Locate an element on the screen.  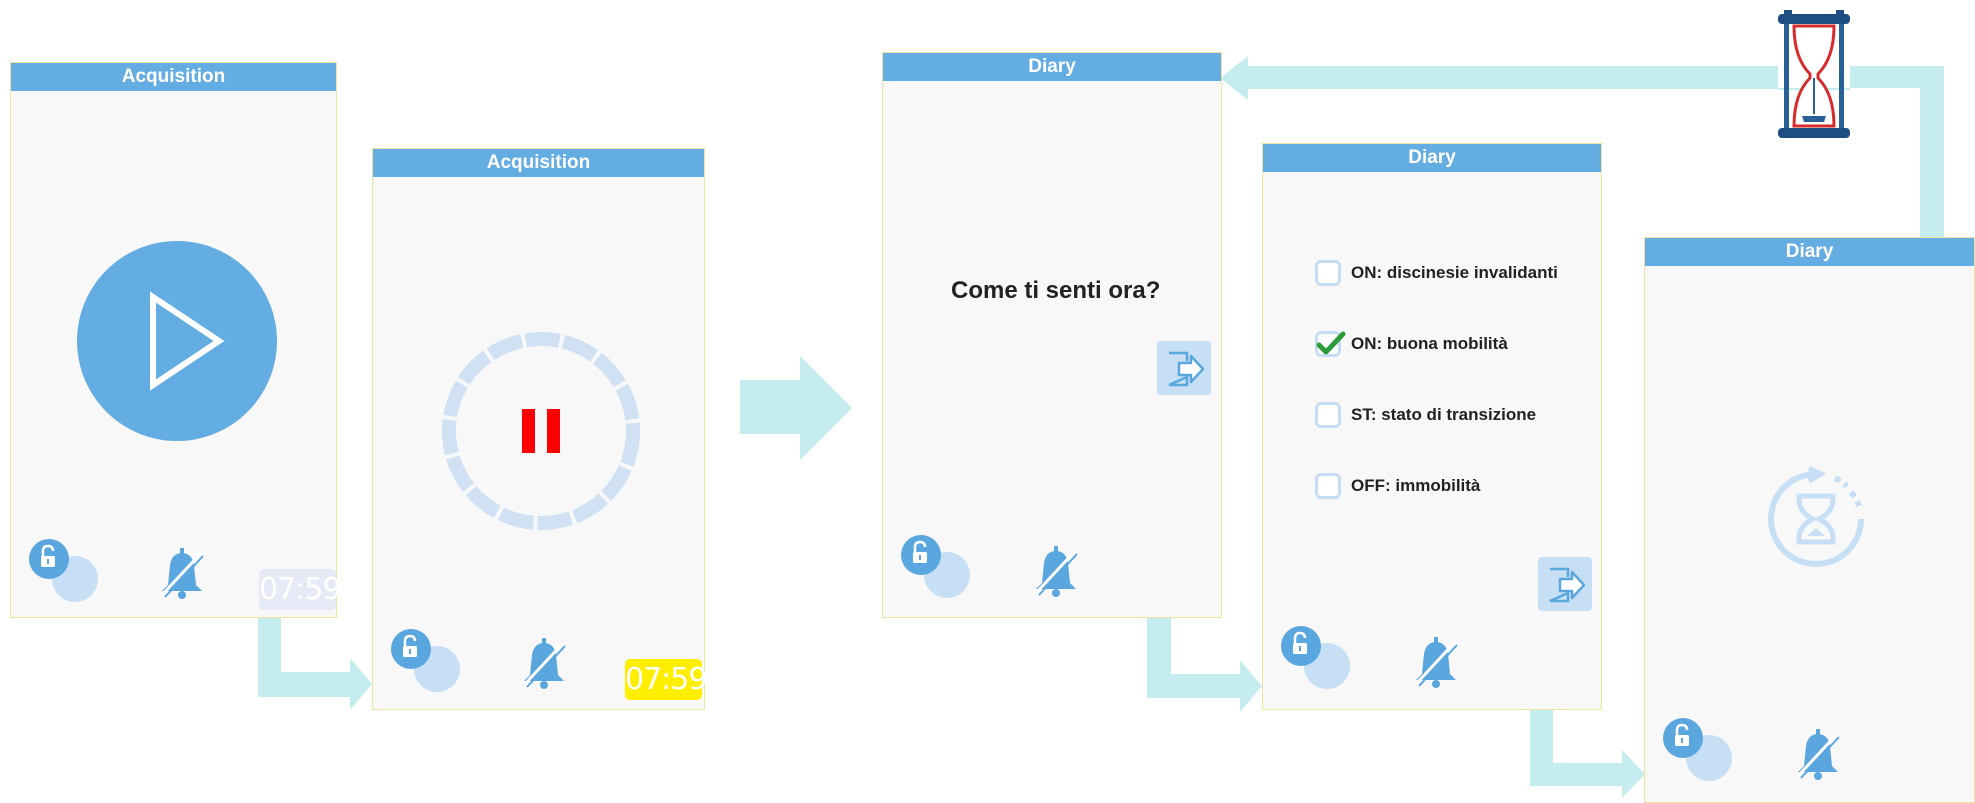
diary-option: ON: buona mobilità is located at coordinates (1411, 344).